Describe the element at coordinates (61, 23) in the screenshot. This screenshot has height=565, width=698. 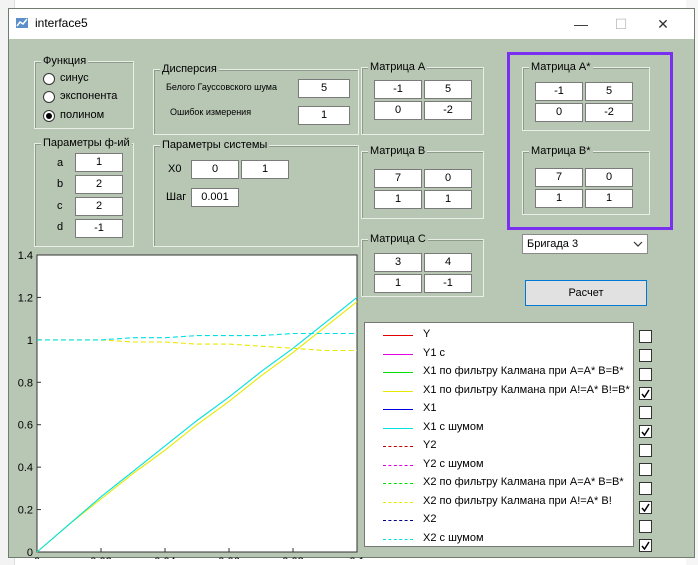
I see `window-title: interface5` at that location.